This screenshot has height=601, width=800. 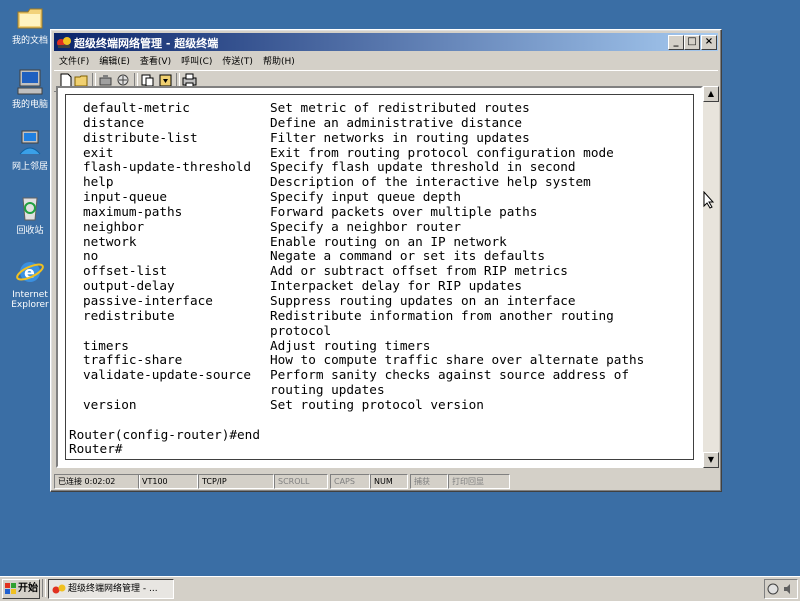 I want to click on terminal-description: Enable routing on an IP network, so click(x=388, y=241).